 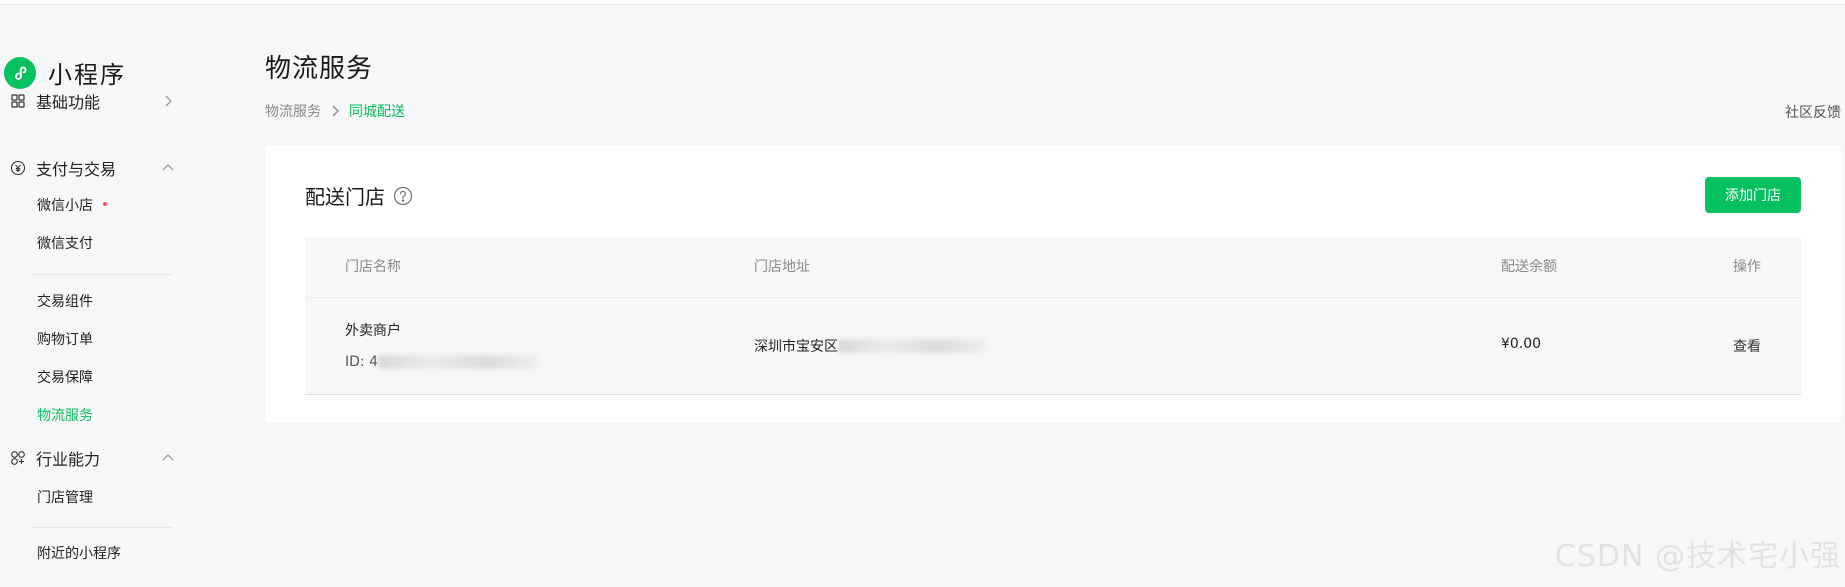 I want to click on table-header: 门店名称 门店地址 配送余额 操作, so click(x=1053, y=267).